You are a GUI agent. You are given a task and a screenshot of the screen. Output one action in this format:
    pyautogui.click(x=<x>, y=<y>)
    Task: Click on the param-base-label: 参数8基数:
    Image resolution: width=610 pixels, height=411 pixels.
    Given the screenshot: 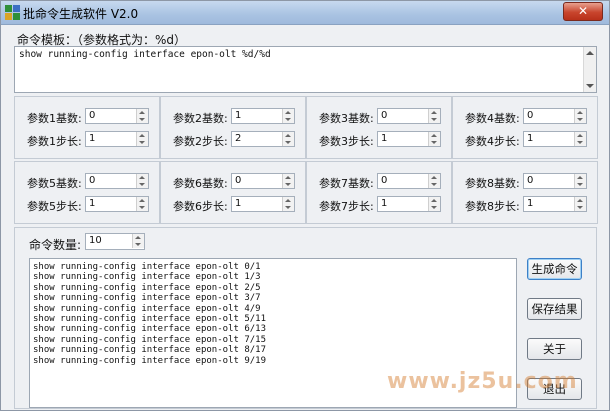 What is the action you would take?
    pyautogui.click(x=492, y=183)
    